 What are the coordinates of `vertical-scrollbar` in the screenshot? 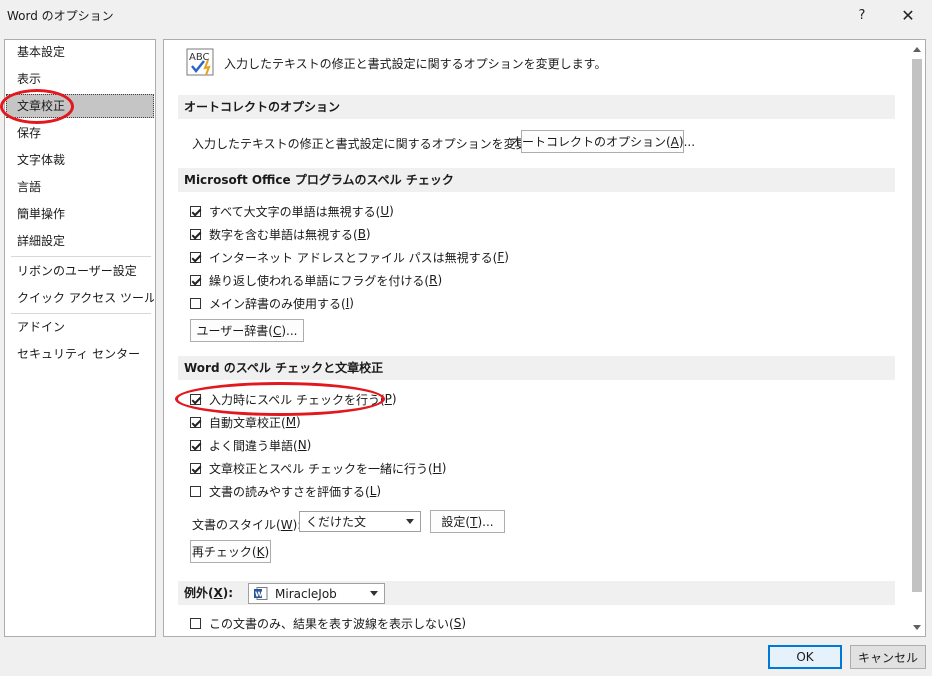 It's located at (917, 338).